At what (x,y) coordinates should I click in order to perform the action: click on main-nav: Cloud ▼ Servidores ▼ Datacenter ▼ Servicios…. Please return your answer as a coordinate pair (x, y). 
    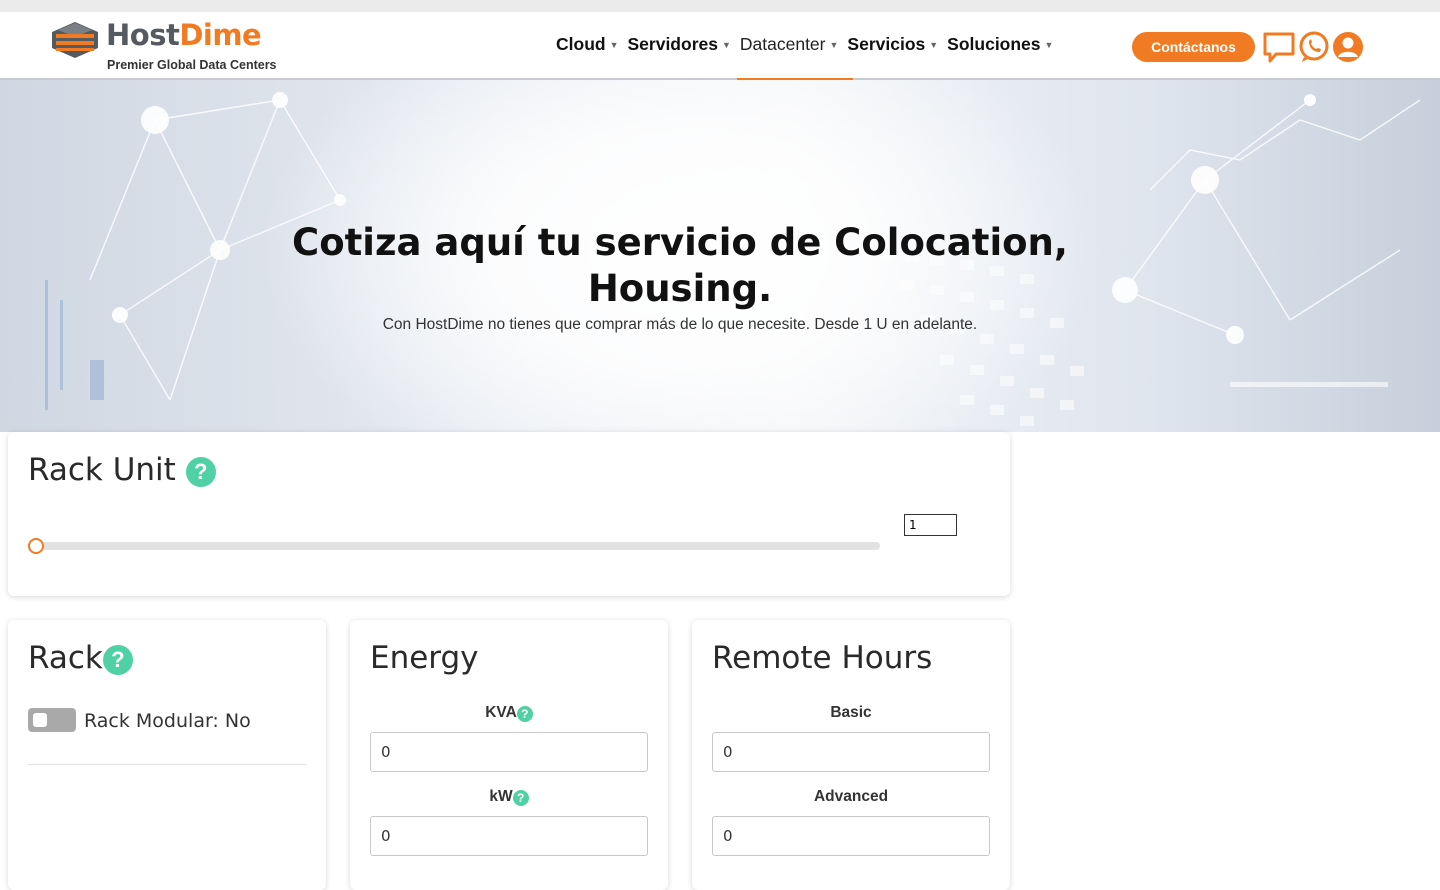
    Looking at the image, I should click on (809, 44).